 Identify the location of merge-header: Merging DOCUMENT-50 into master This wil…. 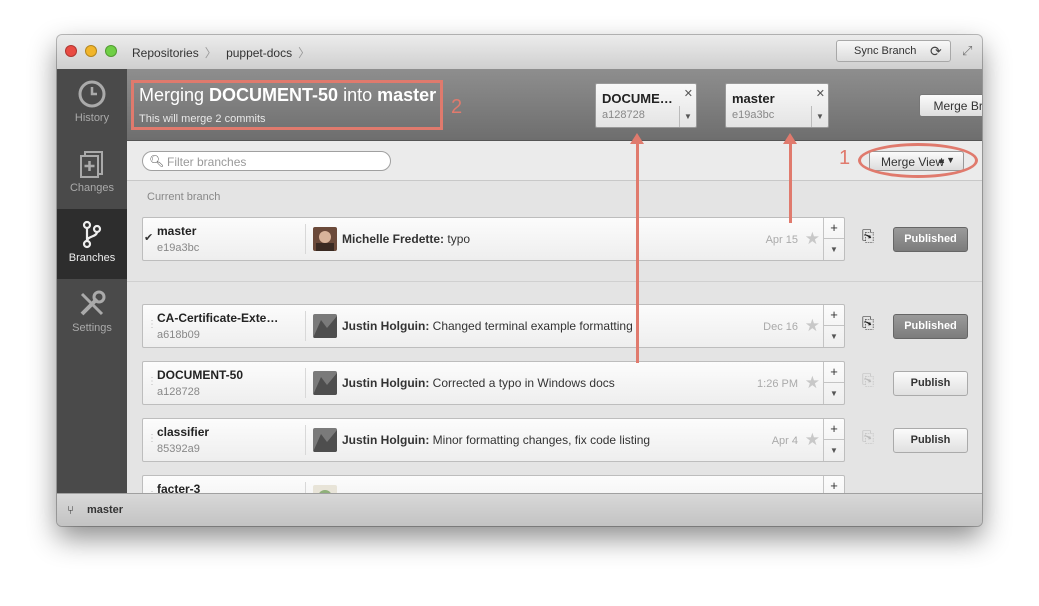
(554, 105).